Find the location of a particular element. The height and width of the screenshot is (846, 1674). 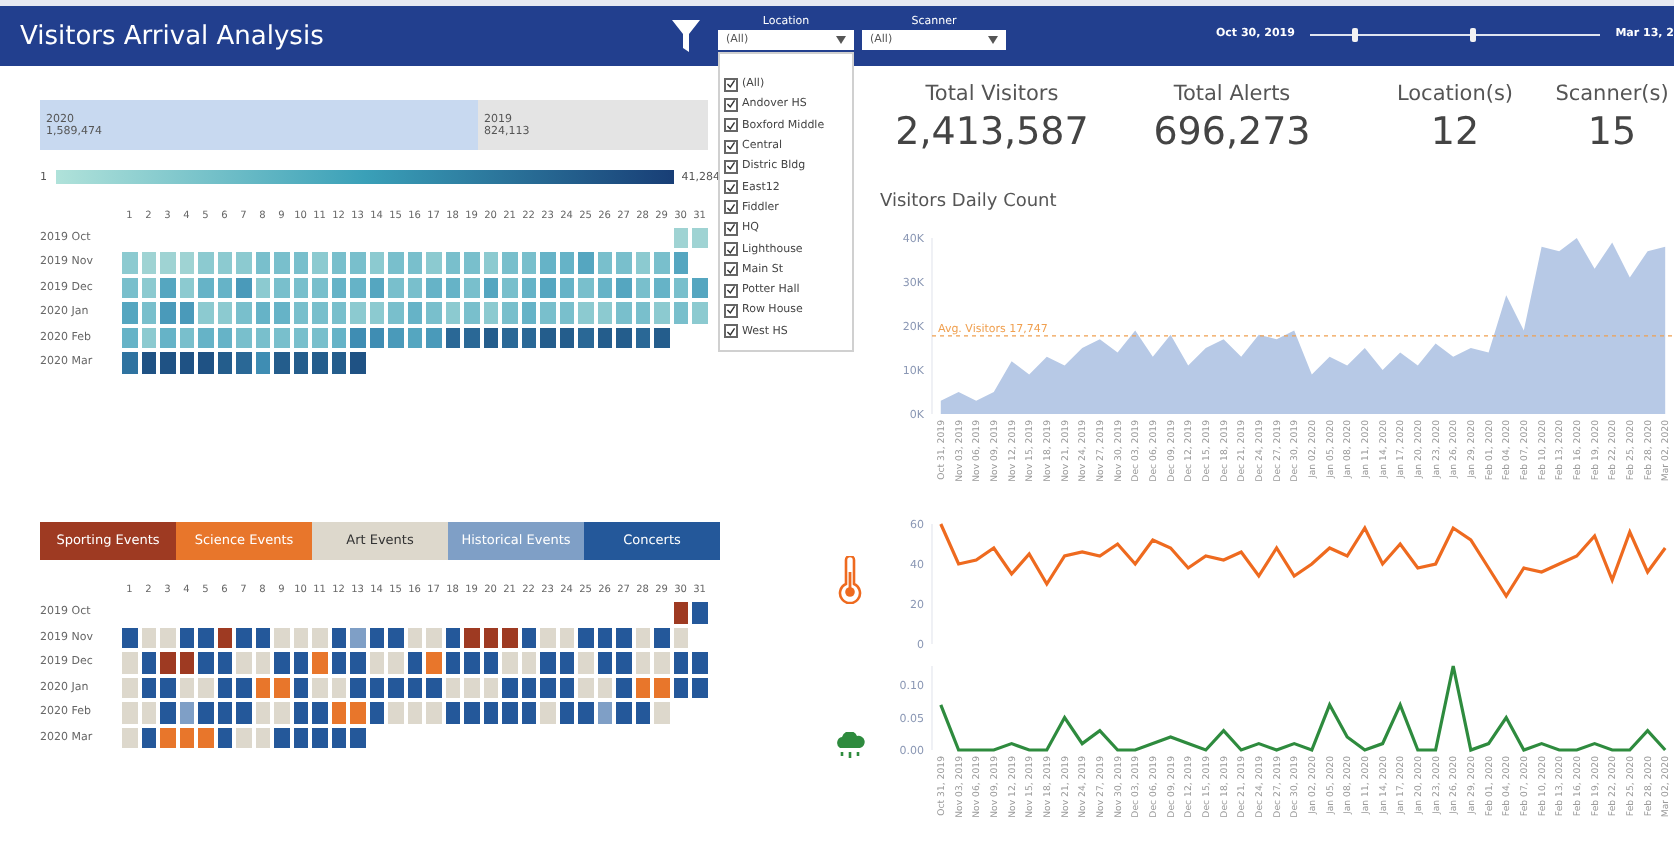

filter-icon is located at coordinates (686, 36).